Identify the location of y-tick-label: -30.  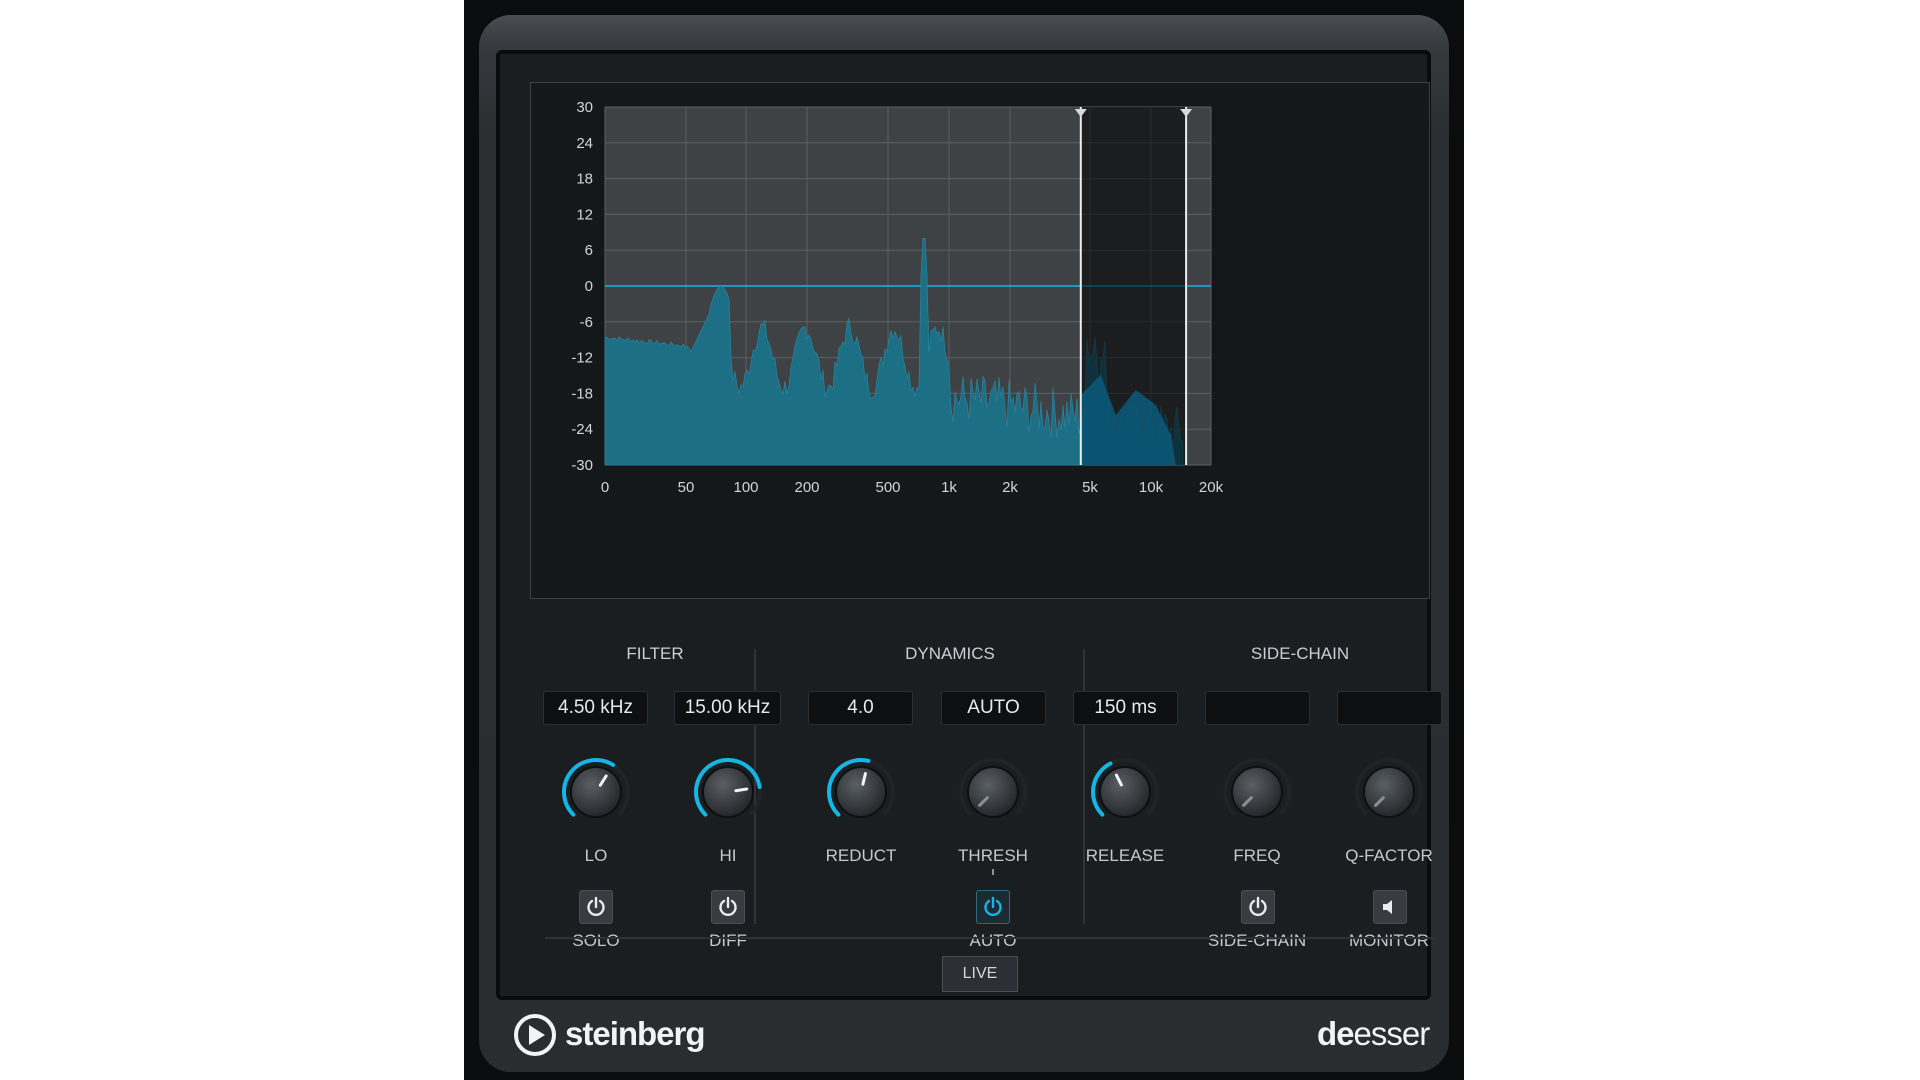
(582, 465).